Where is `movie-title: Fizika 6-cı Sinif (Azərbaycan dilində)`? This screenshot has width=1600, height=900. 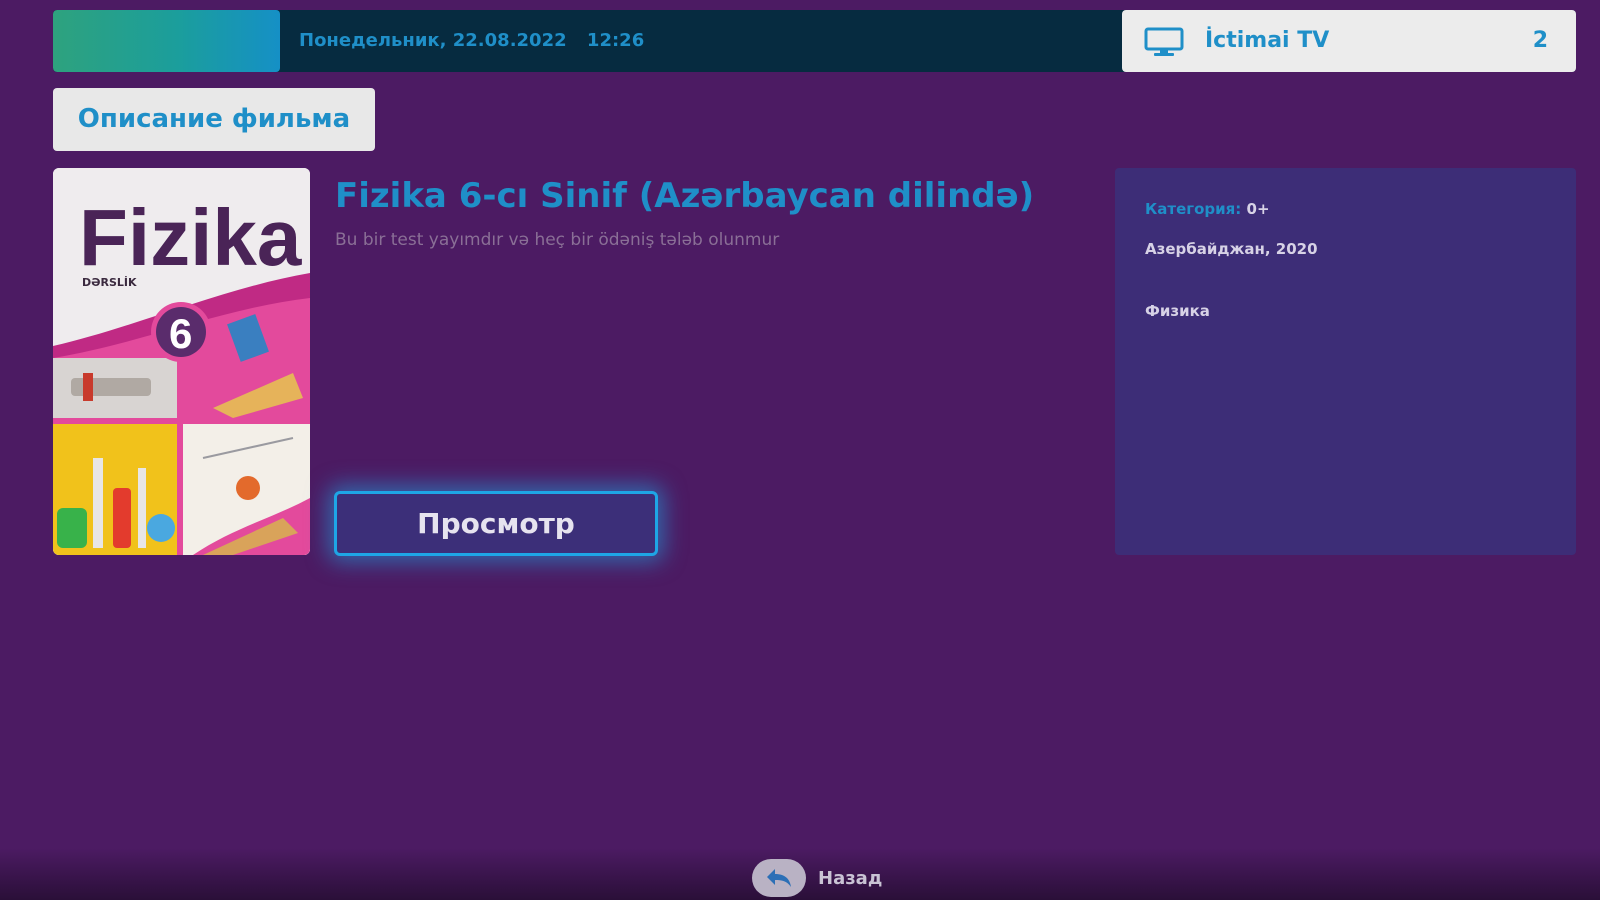 movie-title: Fizika 6-cı Sinif (Azərbaycan dilində) is located at coordinates (685, 196).